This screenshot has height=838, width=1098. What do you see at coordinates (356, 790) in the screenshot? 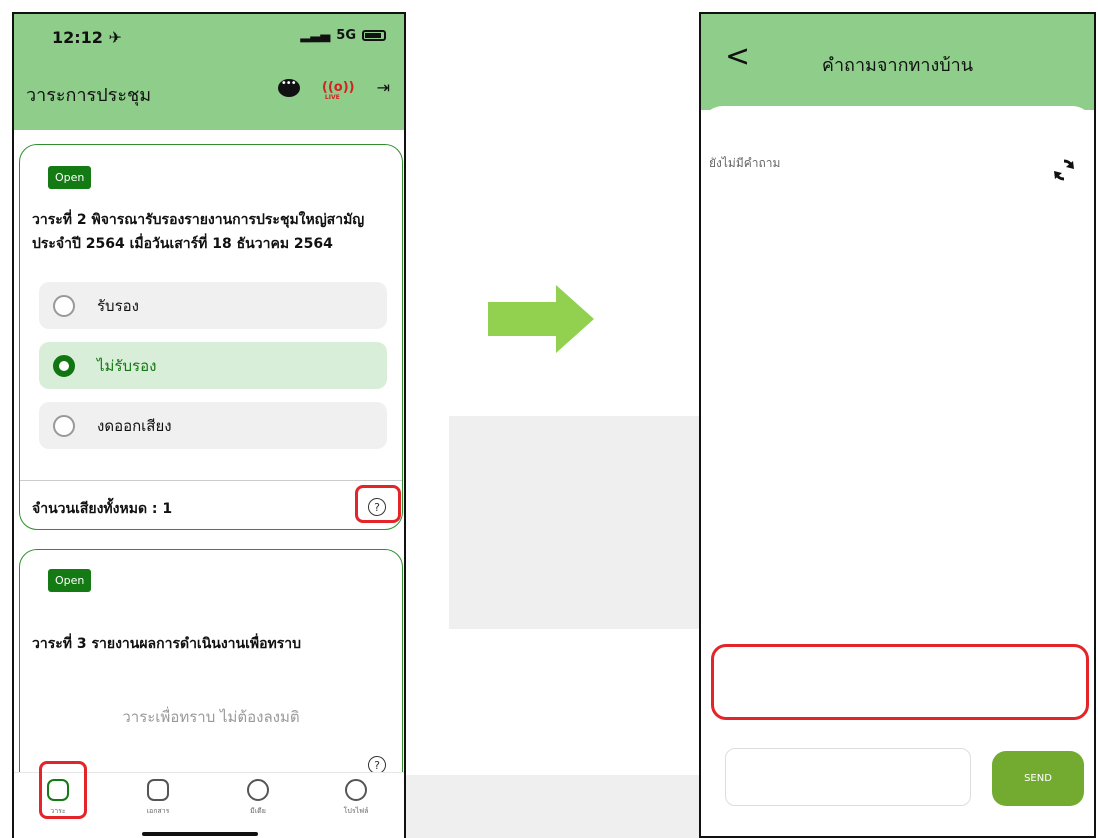
I see `profile-icon` at bounding box center [356, 790].